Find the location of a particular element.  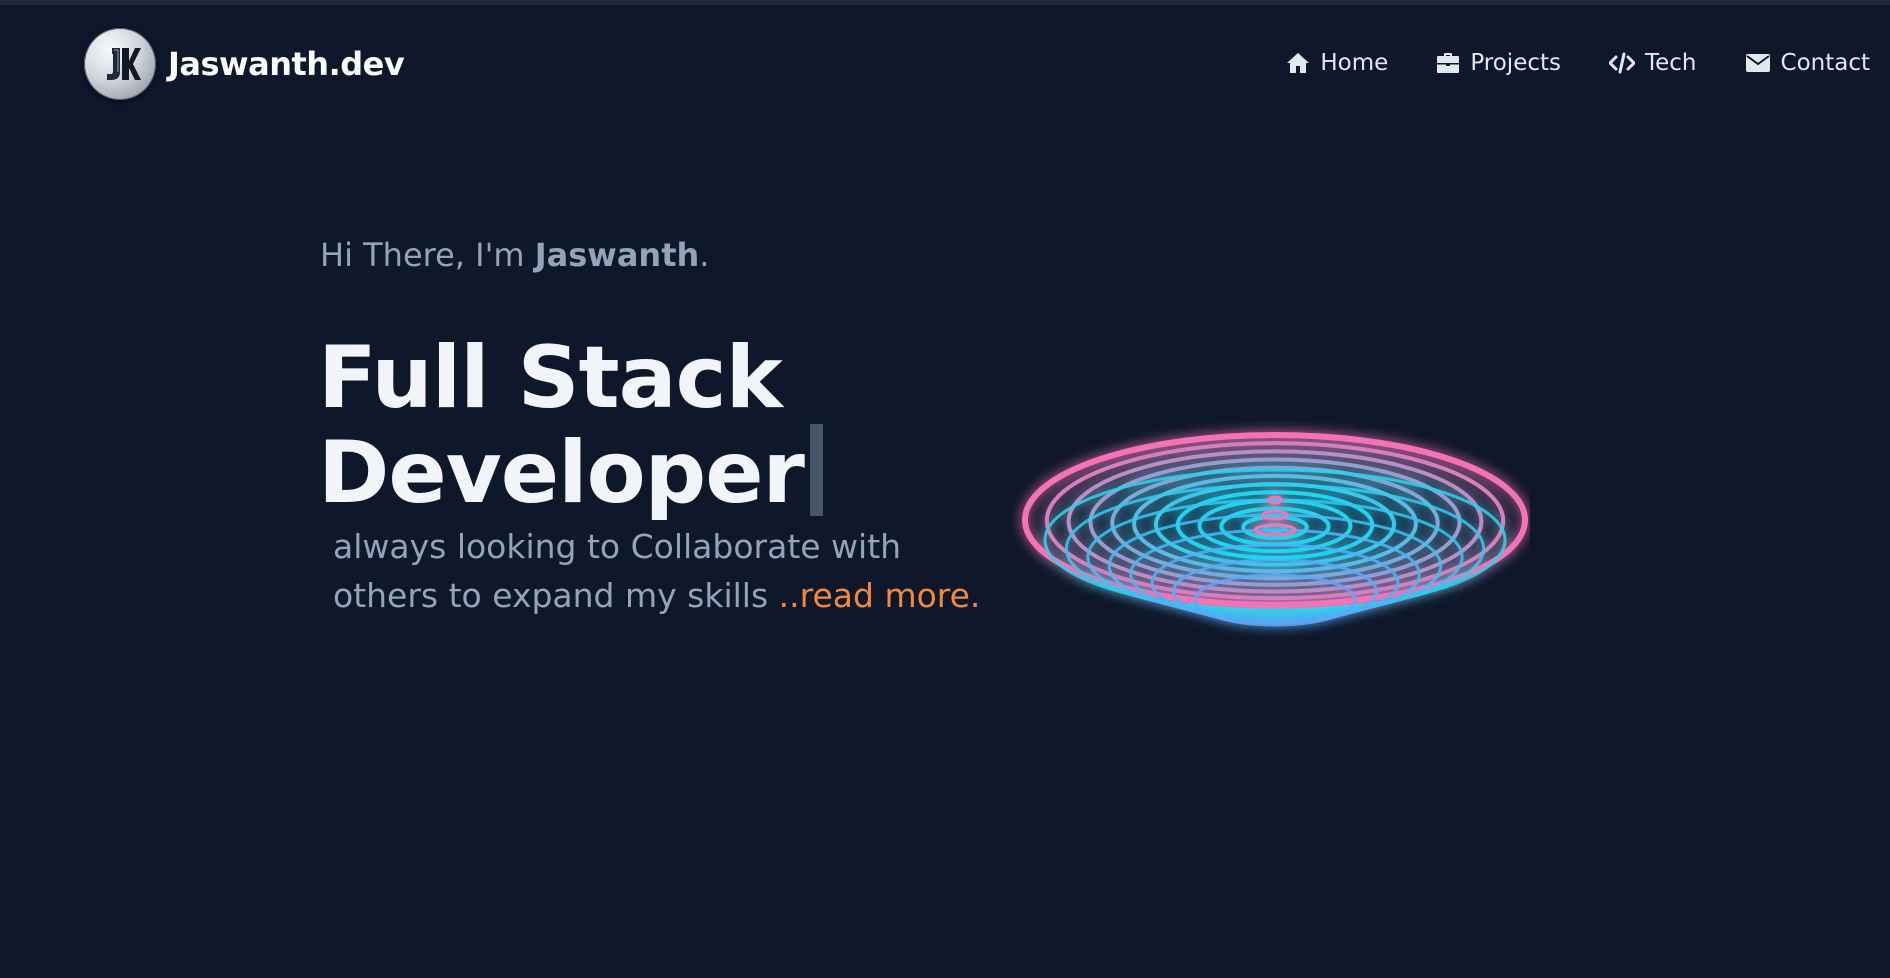

nav-contact: Contact is located at coordinates (1807, 63).